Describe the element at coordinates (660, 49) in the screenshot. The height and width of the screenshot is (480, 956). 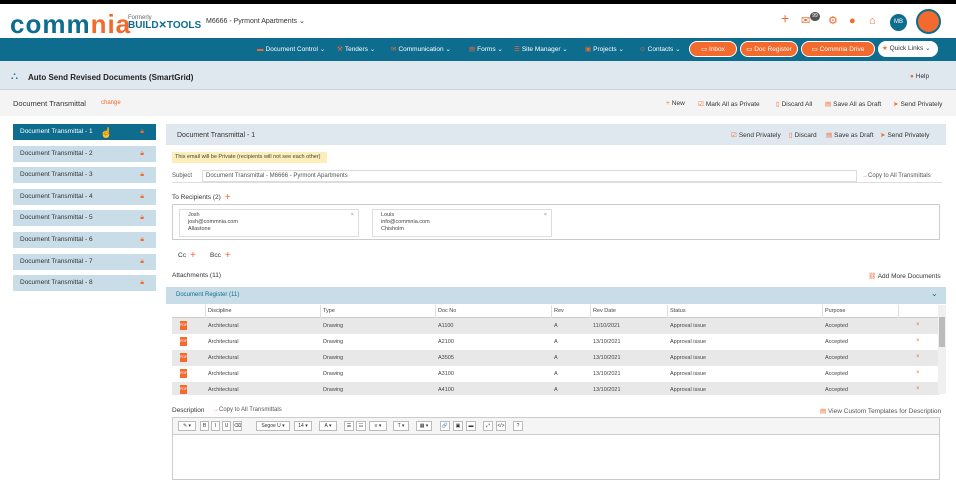
I see `nav-contacts: ☺ Contacts ⌄` at that location.